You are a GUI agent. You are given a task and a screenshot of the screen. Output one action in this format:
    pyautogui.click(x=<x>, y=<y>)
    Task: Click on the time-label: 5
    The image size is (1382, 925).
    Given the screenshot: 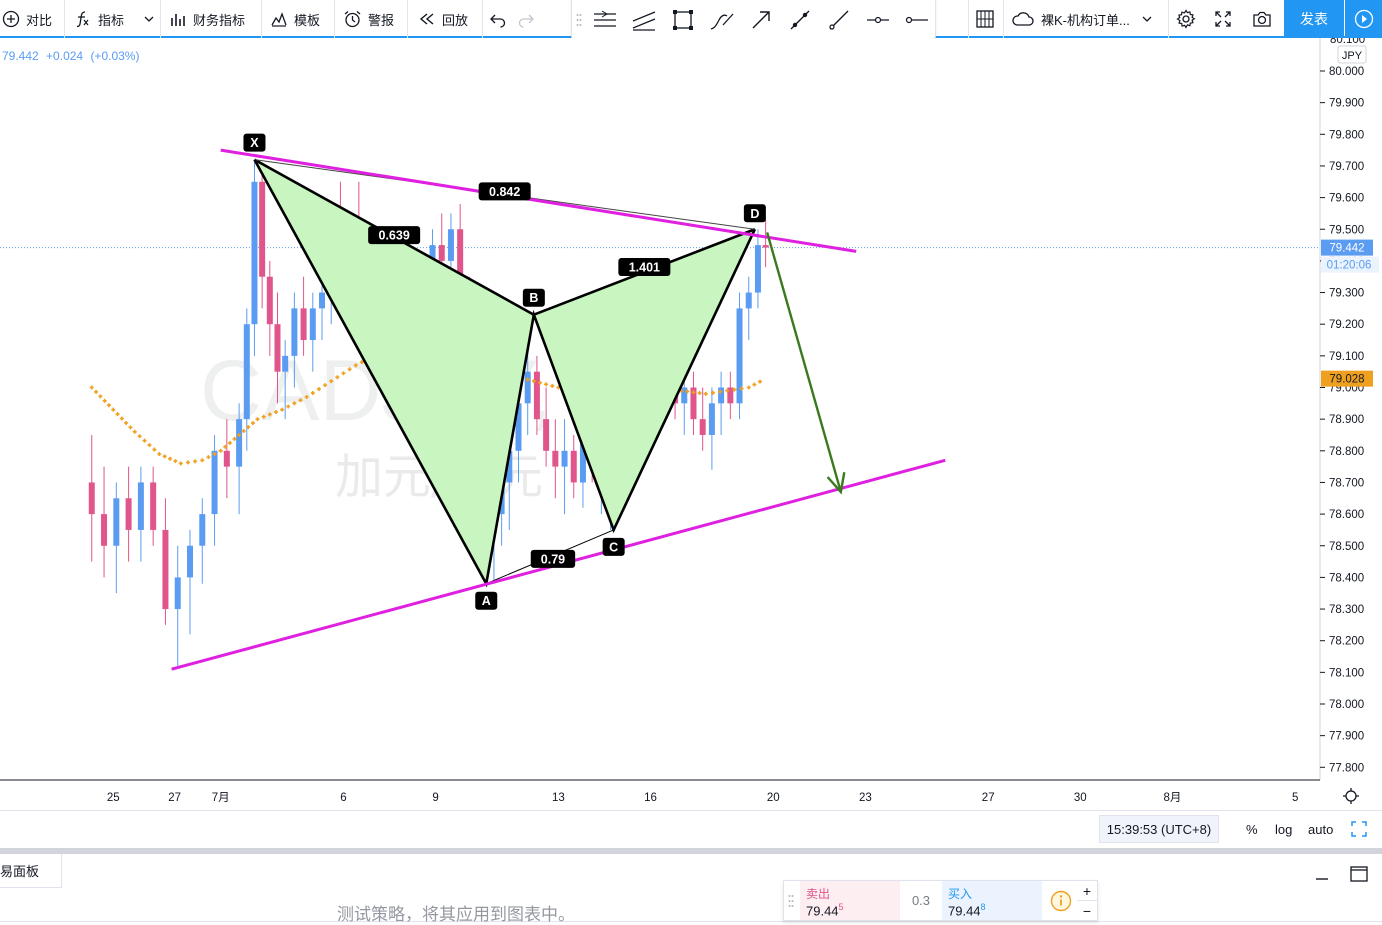 What is the action you would take?
    pyautogui.click(x=1295, y=798)
    